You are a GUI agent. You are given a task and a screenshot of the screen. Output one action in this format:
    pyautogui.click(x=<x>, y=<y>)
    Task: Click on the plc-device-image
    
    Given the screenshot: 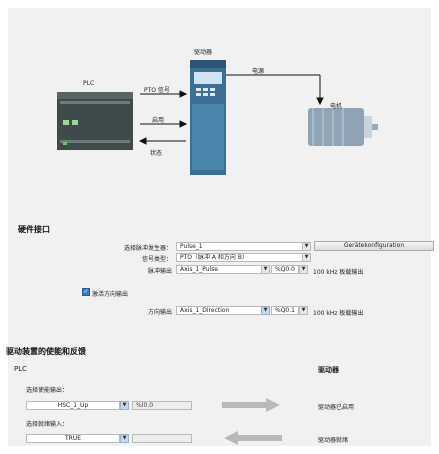 What is the action you would take?
    pyautogui.click(x=95, y=121)
    